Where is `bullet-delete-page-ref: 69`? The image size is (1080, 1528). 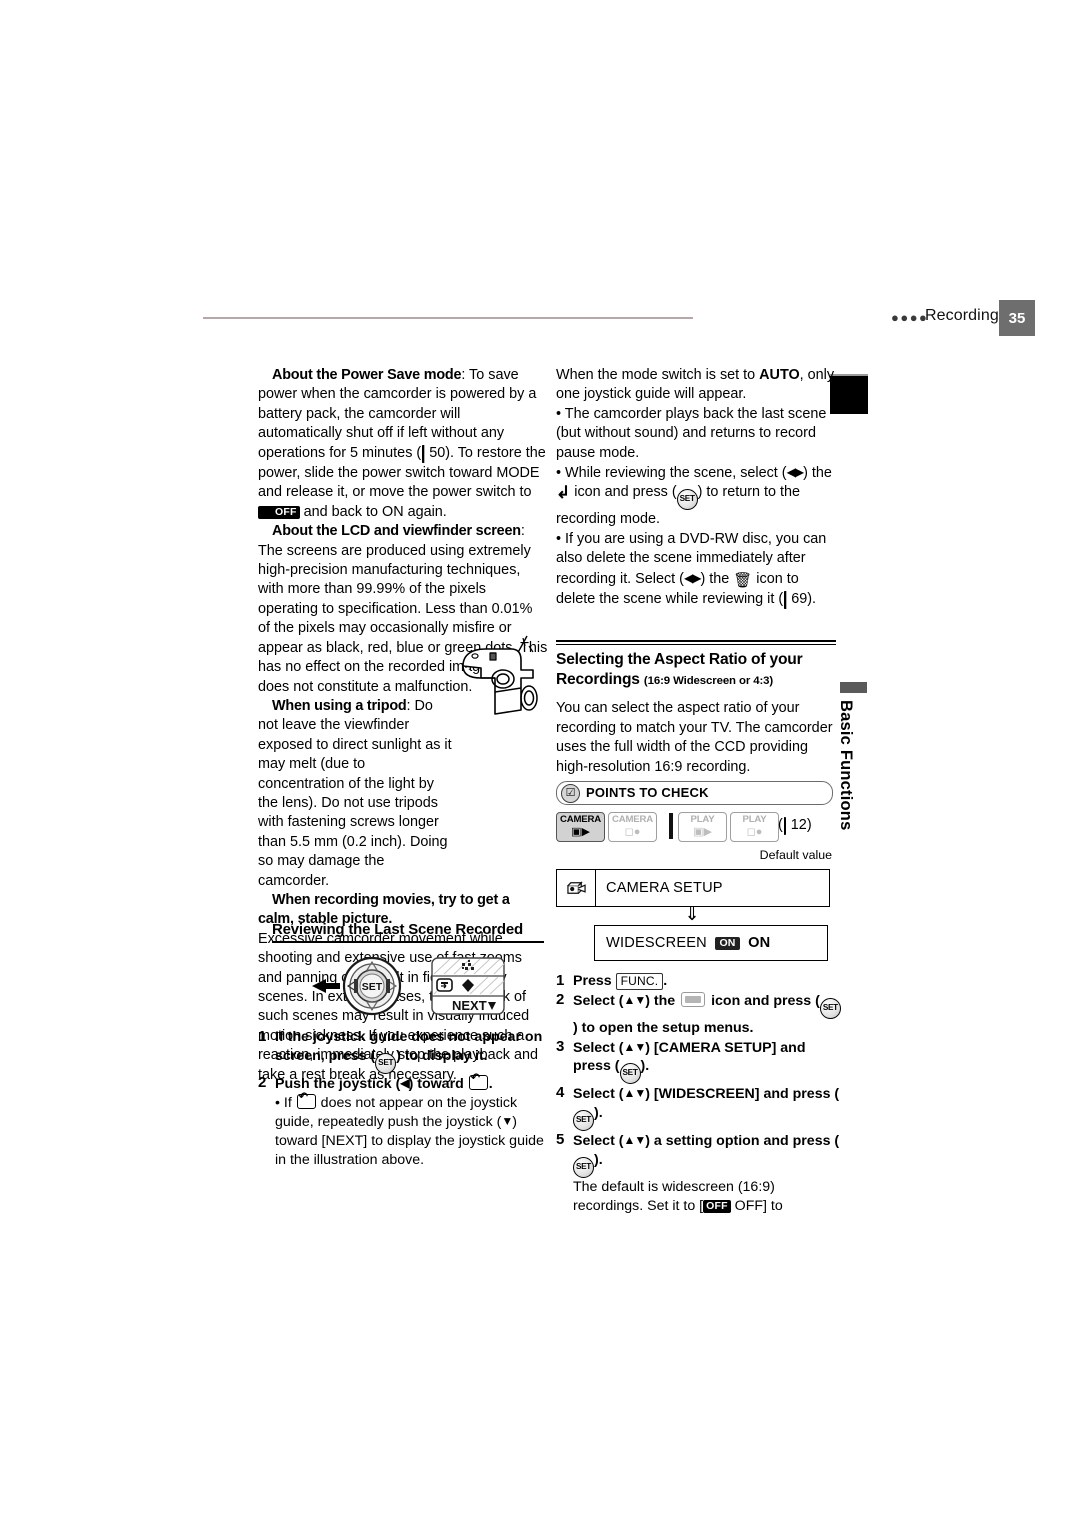 bullet-delete-page-ref: 69 is located at coordinates (799, 599).